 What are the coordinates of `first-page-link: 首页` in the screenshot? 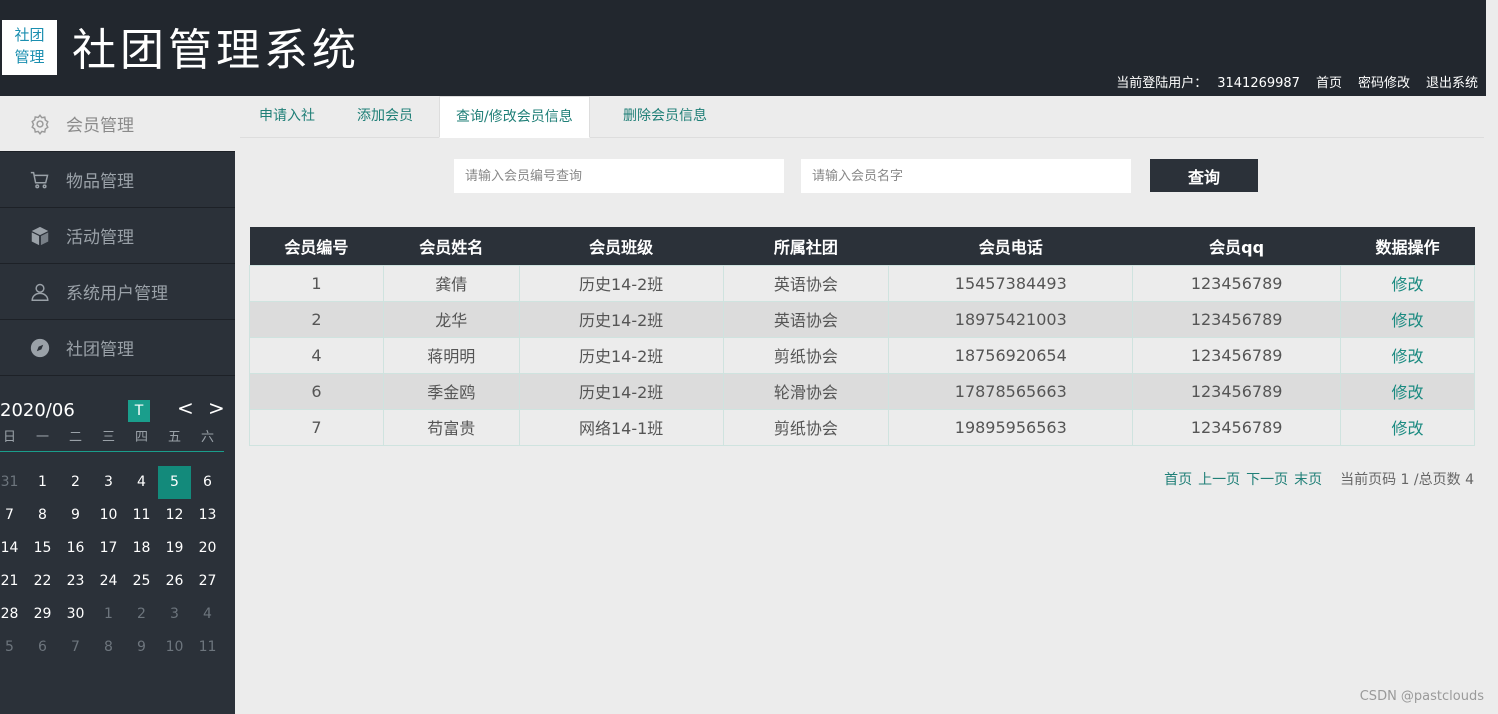 It's located at (1178, 479).